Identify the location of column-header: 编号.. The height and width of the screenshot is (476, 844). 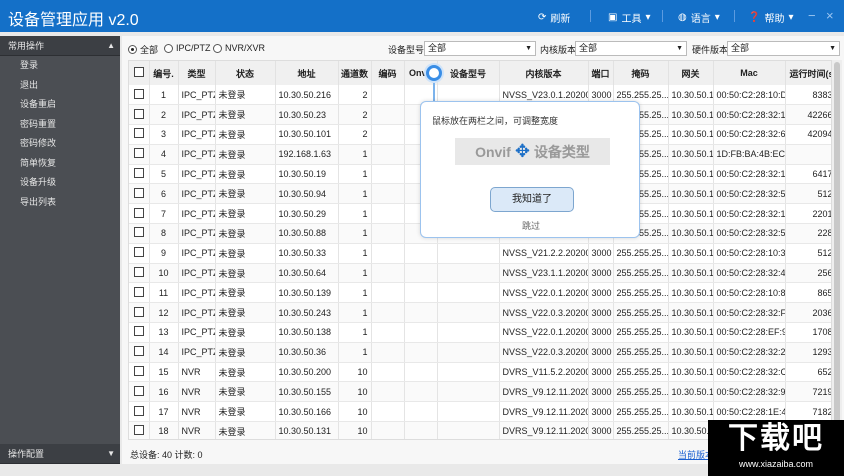
(164, 73).